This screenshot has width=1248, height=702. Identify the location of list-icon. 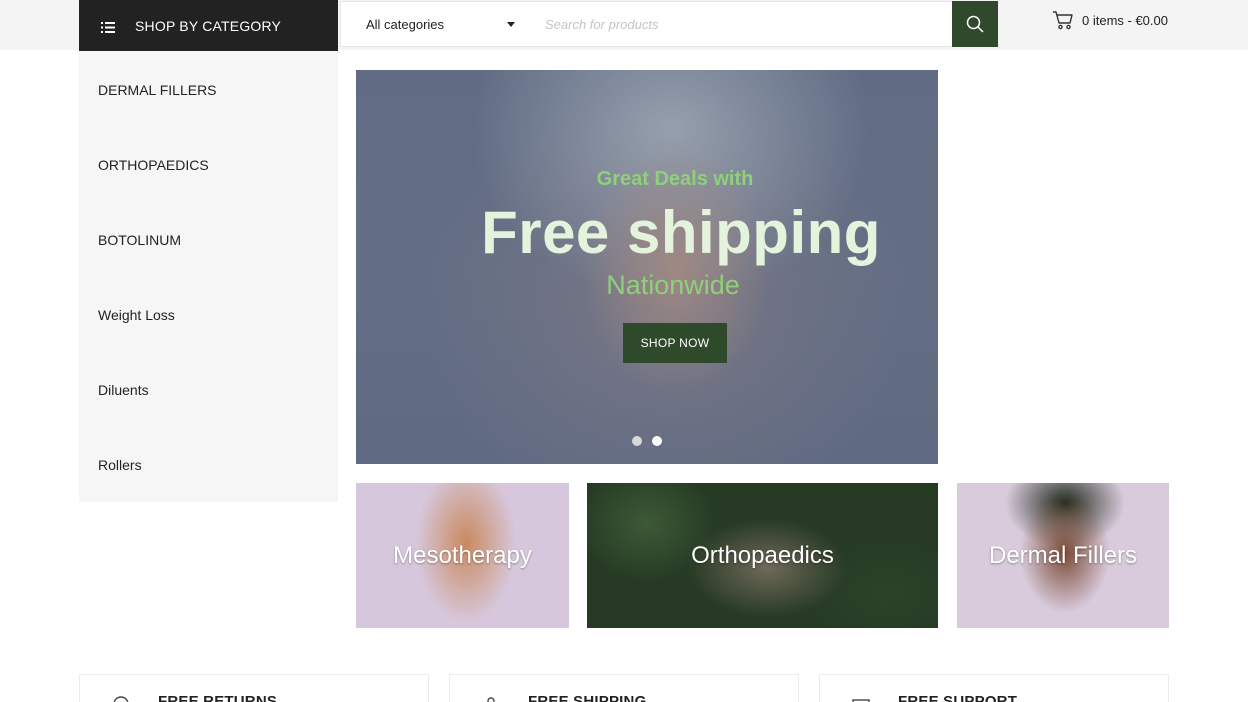
(108, 26).